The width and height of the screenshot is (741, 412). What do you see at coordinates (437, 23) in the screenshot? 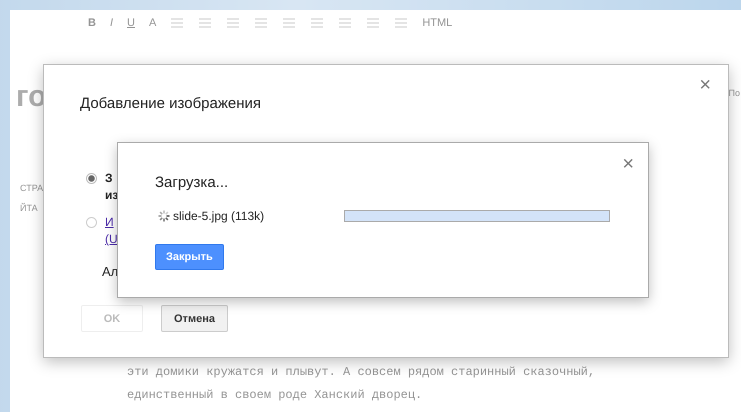
I see `html-button: HTML` at bounding box center [437, 23].